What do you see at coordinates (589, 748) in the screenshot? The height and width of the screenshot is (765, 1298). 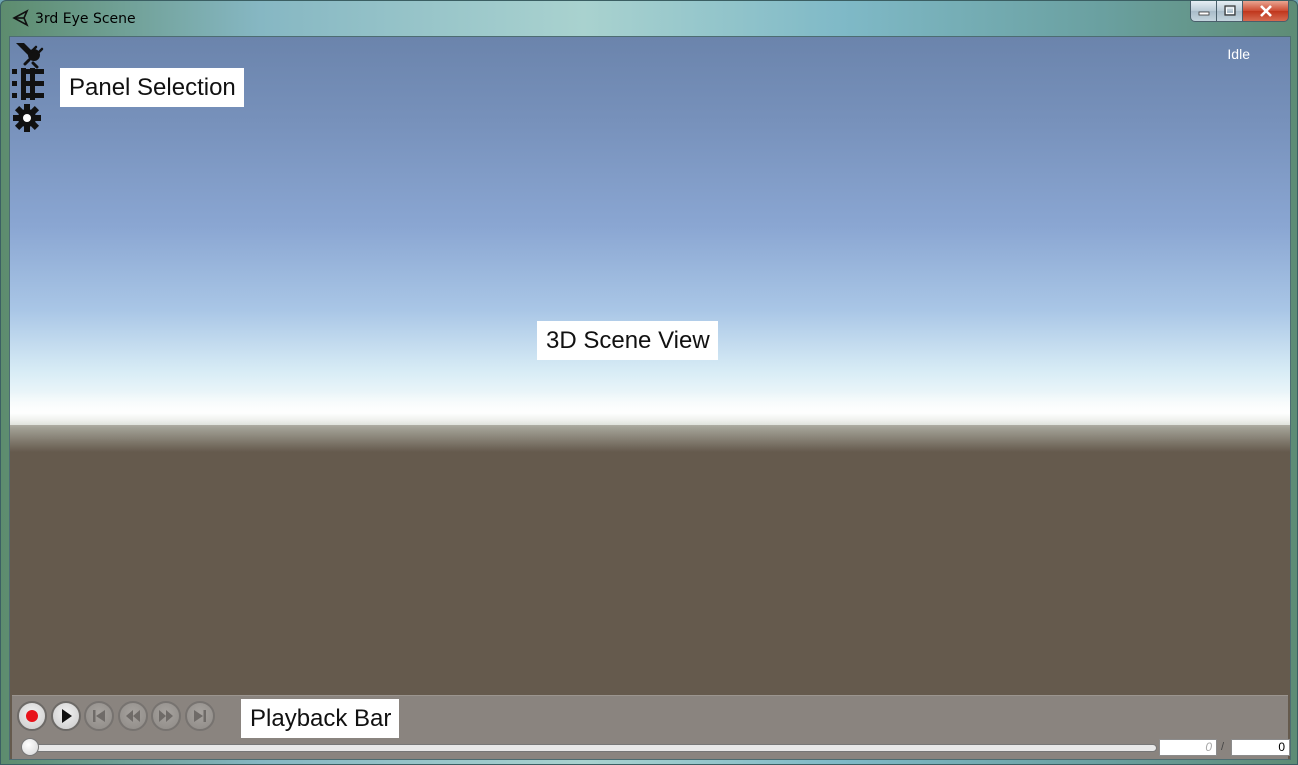 I see `timeline-slider-track` at bounding box center [589, 748].